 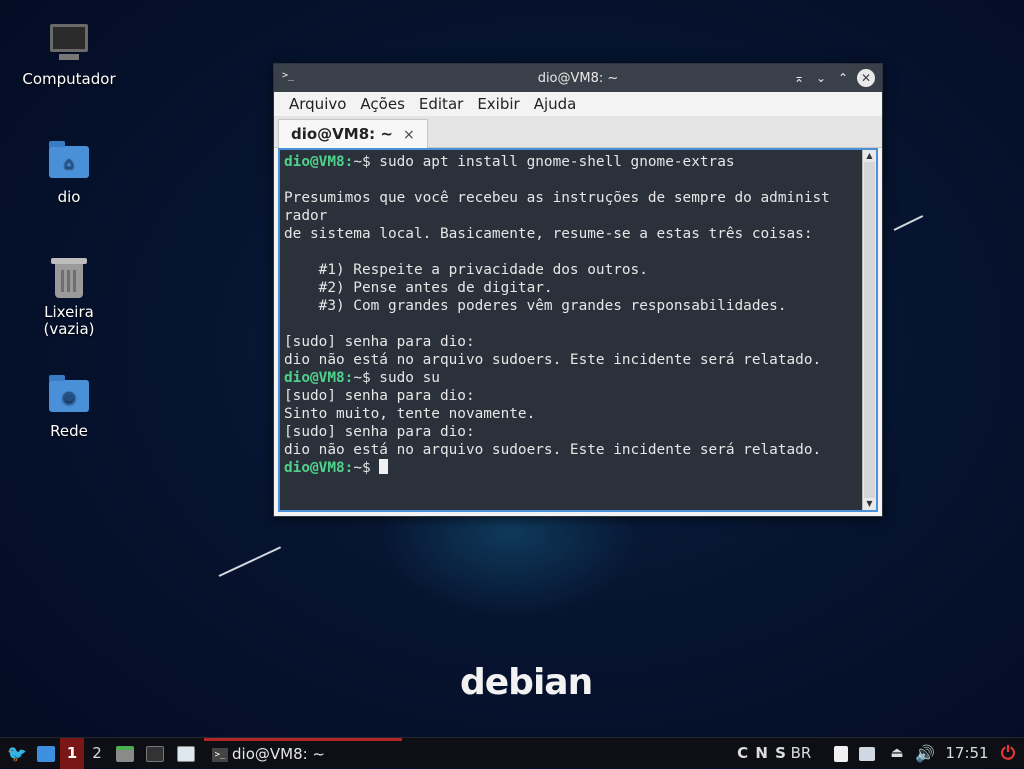 I want to click on power-icon: ⏻, so click(x=1008, y=753).